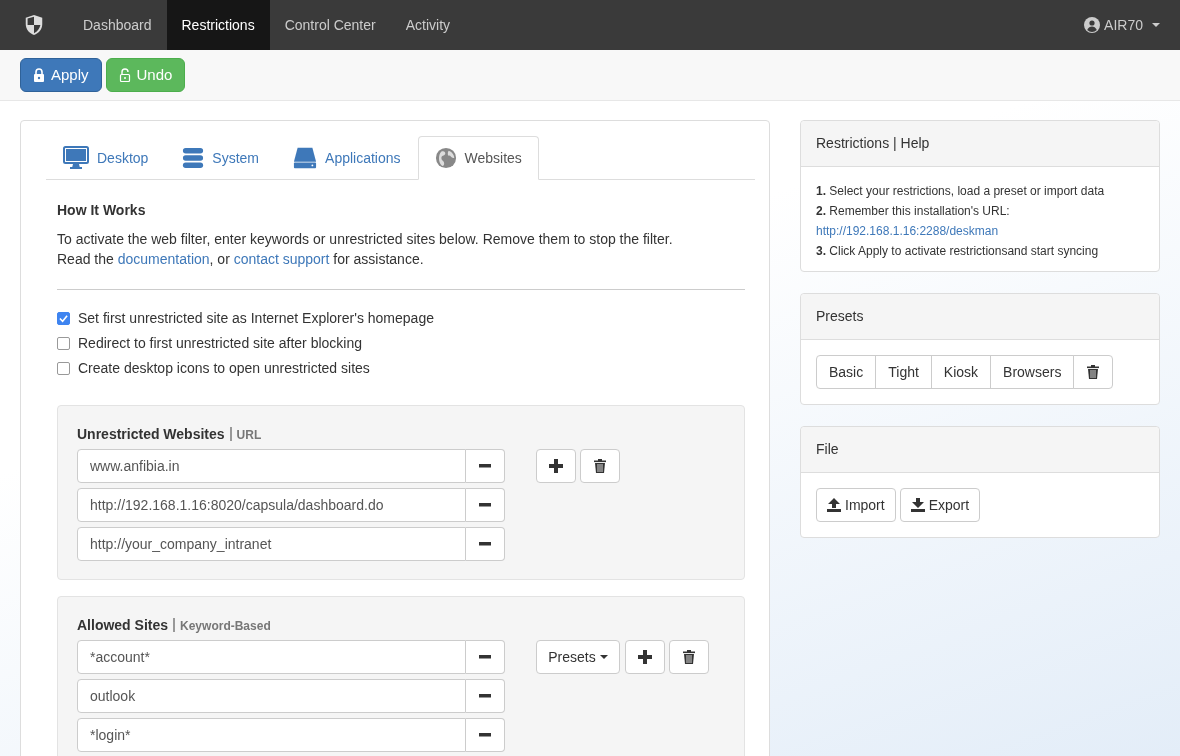  What do you see at coordinates (907, 231) in the screenshot?
I see `url-link: http://192.168.1.16:2288/deskman` at bounding box center [907, 231].